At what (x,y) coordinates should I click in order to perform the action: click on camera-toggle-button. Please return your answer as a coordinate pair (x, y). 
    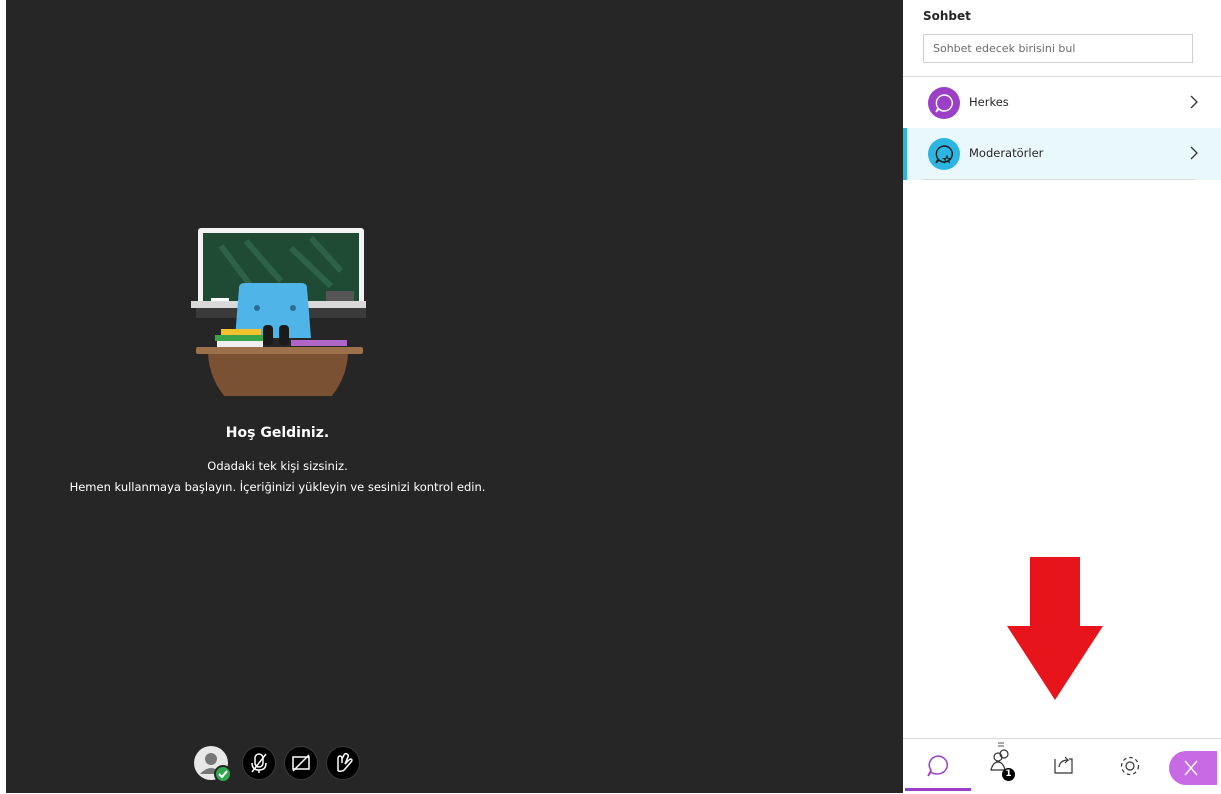
    Looking at the image, I should click on (301, 763).